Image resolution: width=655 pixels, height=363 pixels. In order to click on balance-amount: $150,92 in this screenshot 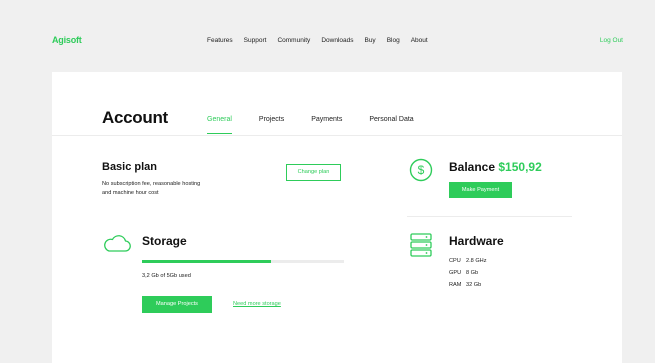, I will do `click(520, 167)`.